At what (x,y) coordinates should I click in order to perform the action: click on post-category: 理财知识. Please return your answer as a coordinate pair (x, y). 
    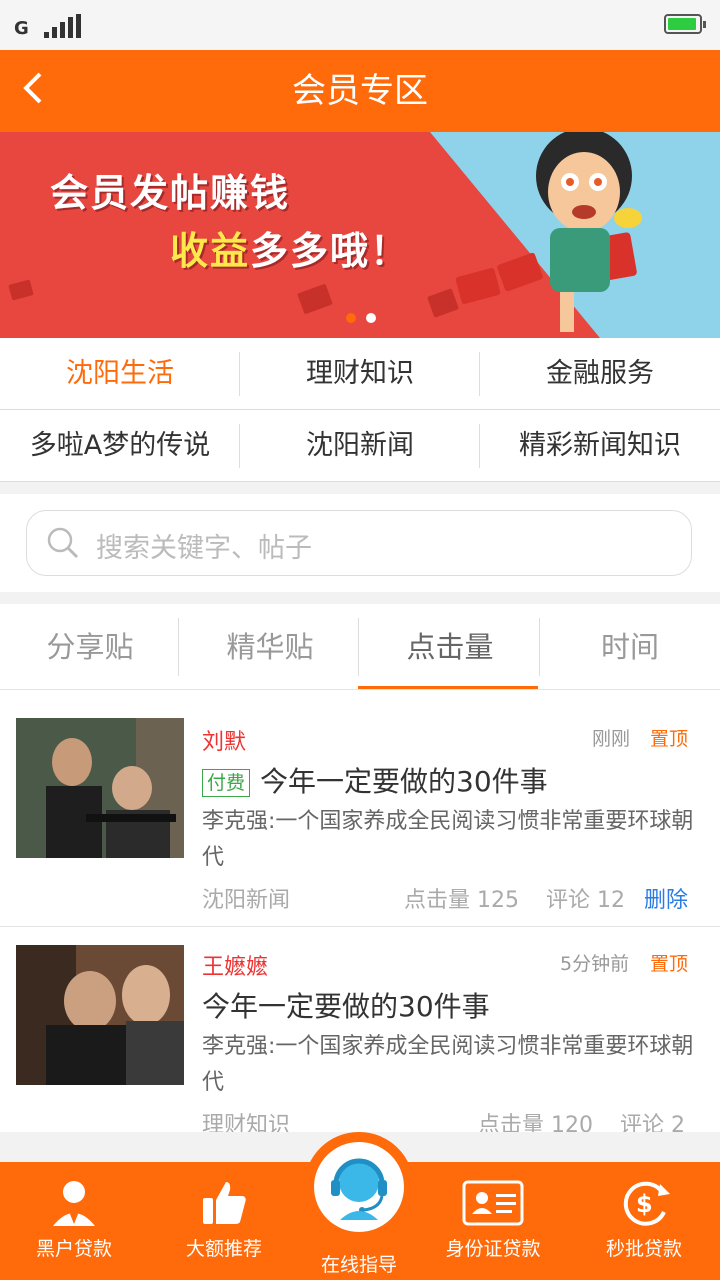
    Looking at the image, I should click on (246, 1119).